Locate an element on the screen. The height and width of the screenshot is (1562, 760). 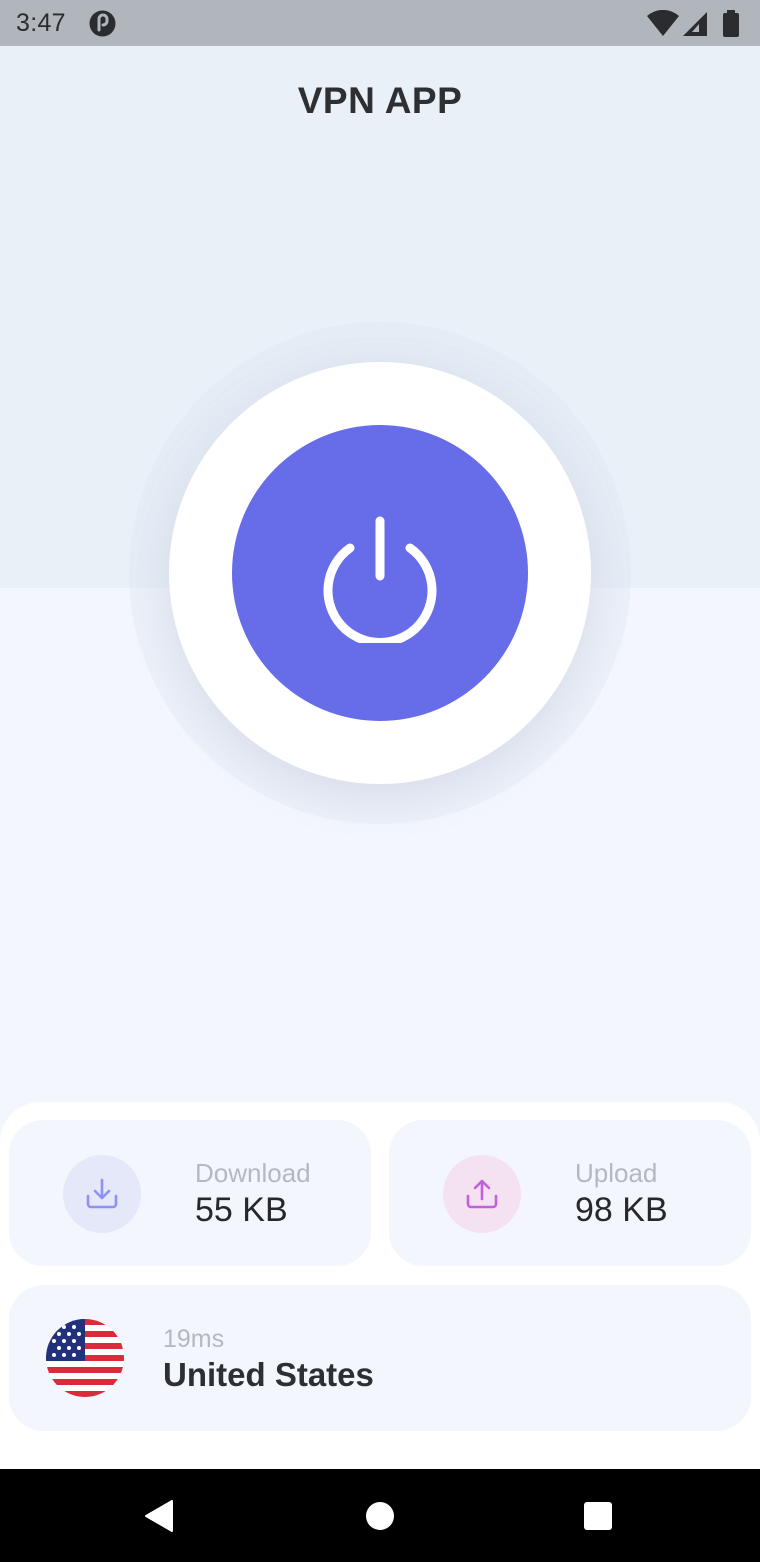
download-icon-circle is located at coordinates (102, 1194).